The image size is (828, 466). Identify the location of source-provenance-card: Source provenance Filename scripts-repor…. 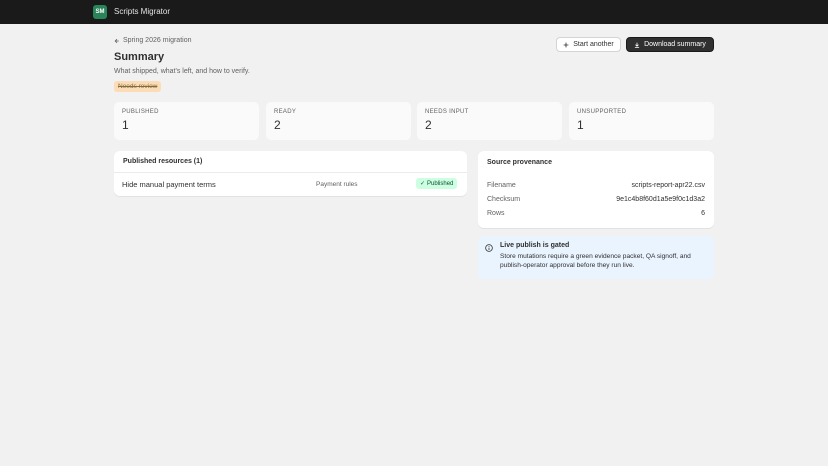
(596, 189).